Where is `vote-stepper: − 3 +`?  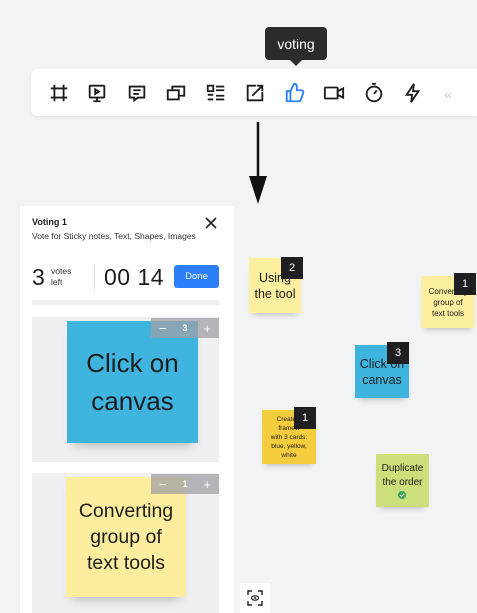
vote-stepper: − 3 + is located at coordinates (185, 328).